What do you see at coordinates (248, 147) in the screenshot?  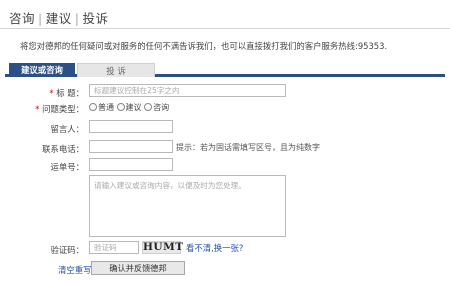 I see `phone-hint: 提示：若为固话需填写区号，且为纯数字` at bounding box center [248, 147].